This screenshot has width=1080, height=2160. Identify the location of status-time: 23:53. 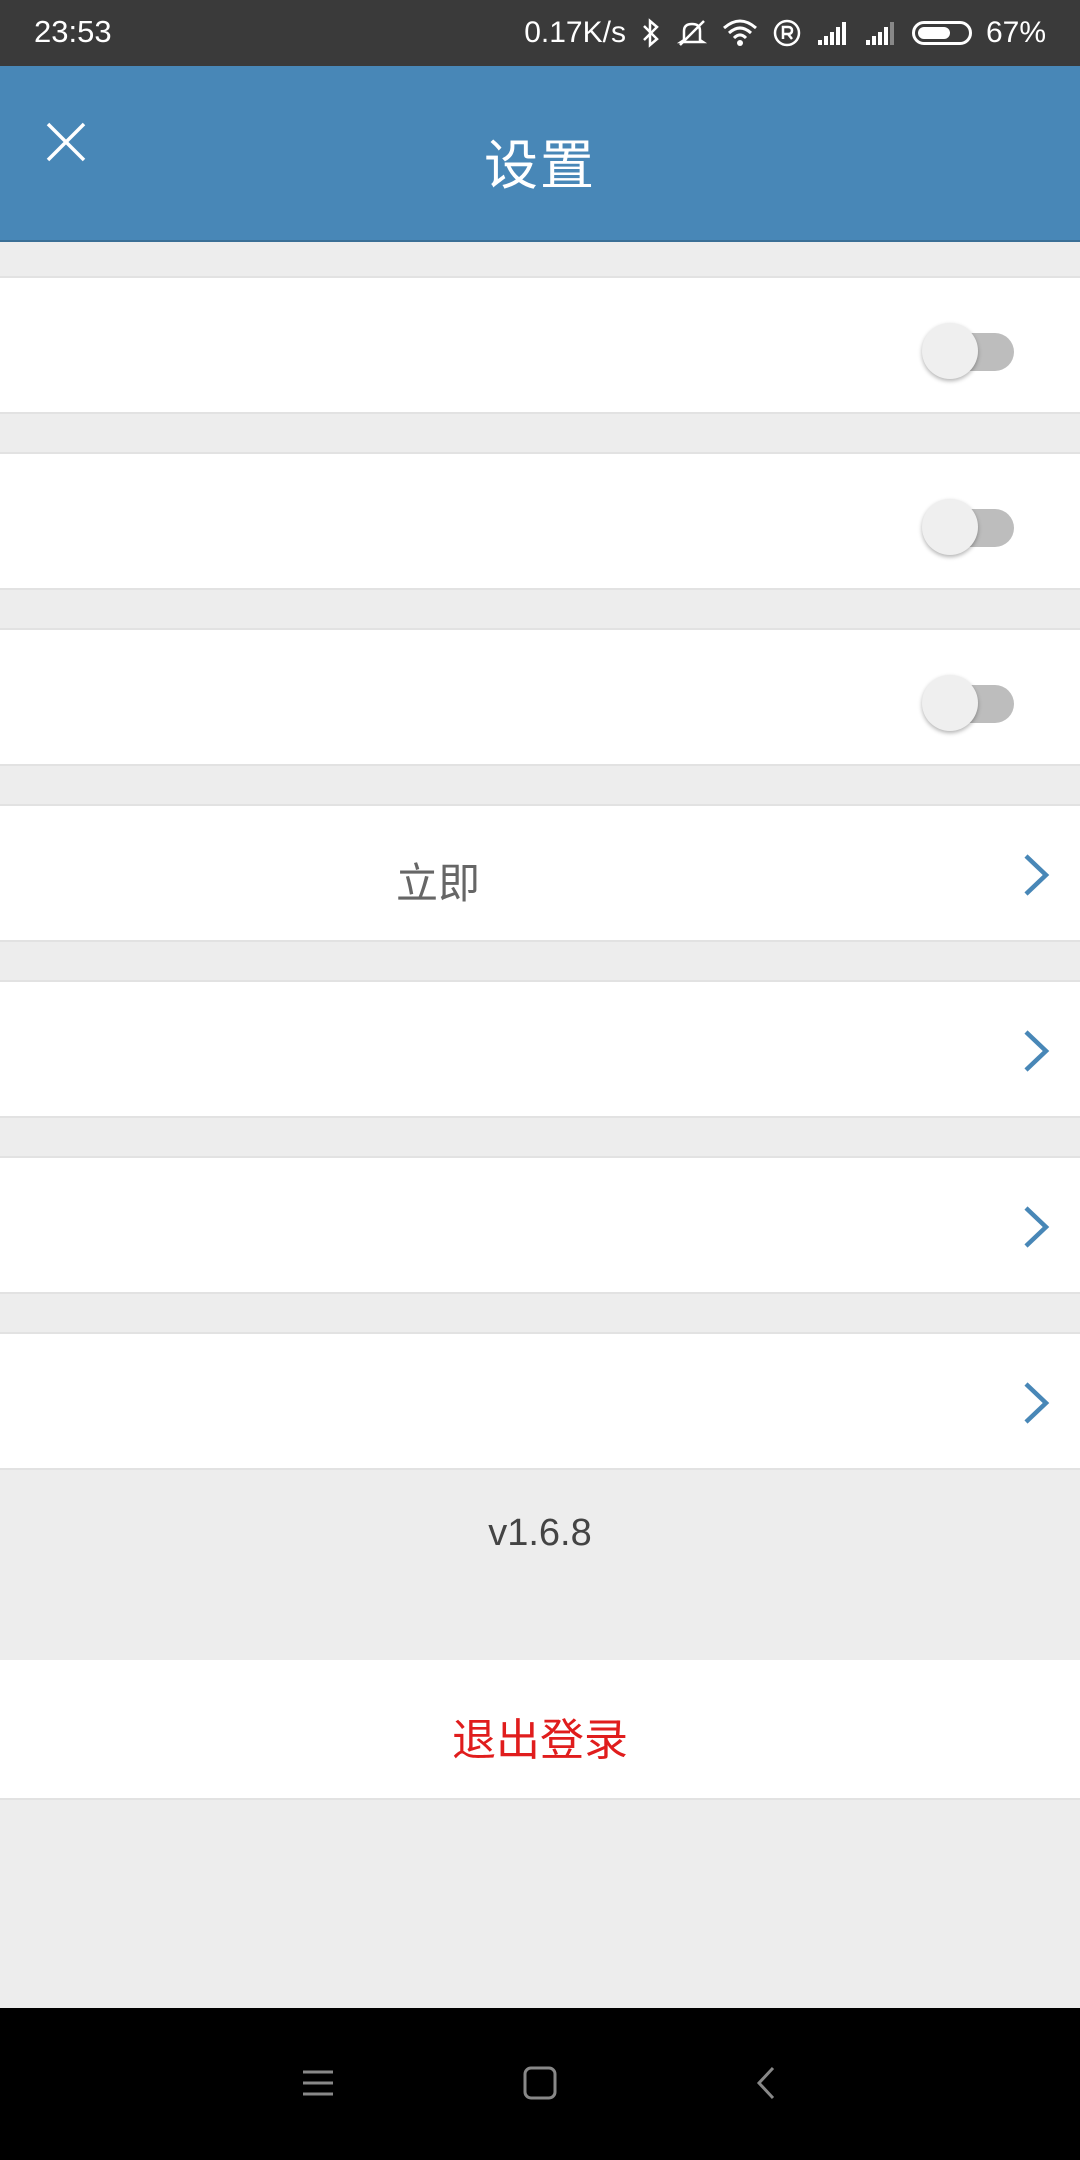
(73, 31).